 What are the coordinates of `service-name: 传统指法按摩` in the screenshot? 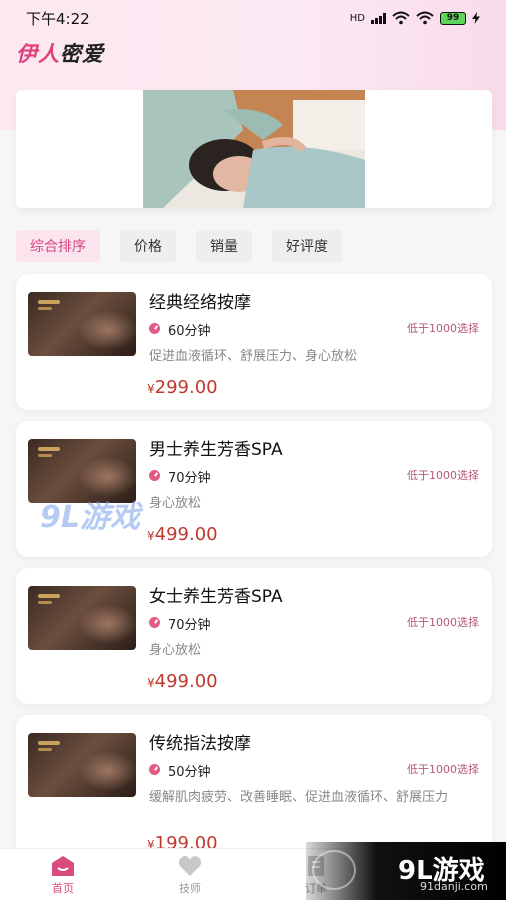 It's located at (200, 744).